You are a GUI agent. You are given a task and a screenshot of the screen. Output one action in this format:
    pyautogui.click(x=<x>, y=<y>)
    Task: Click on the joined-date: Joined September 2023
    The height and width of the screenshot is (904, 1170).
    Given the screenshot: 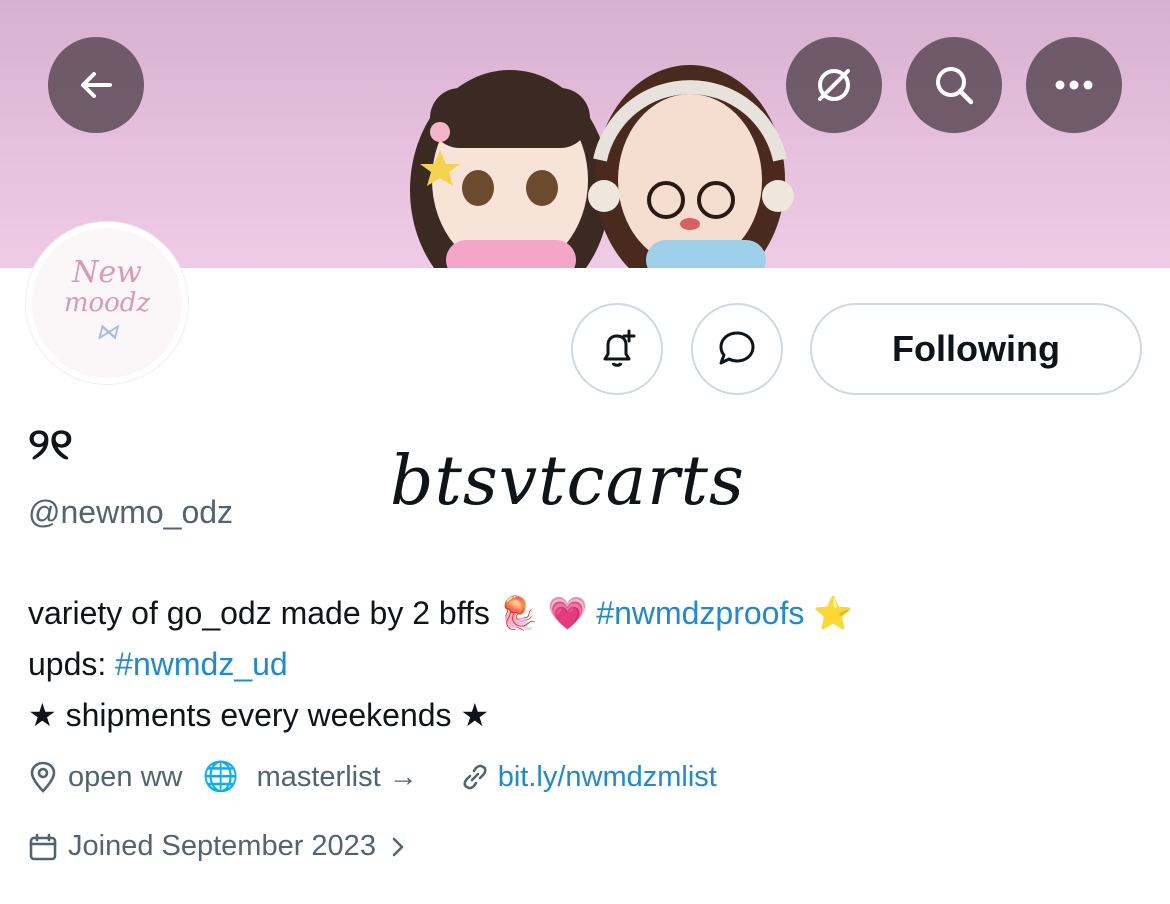 What is the action you would take?
    pyautogui.click(x=222, y=846)
    